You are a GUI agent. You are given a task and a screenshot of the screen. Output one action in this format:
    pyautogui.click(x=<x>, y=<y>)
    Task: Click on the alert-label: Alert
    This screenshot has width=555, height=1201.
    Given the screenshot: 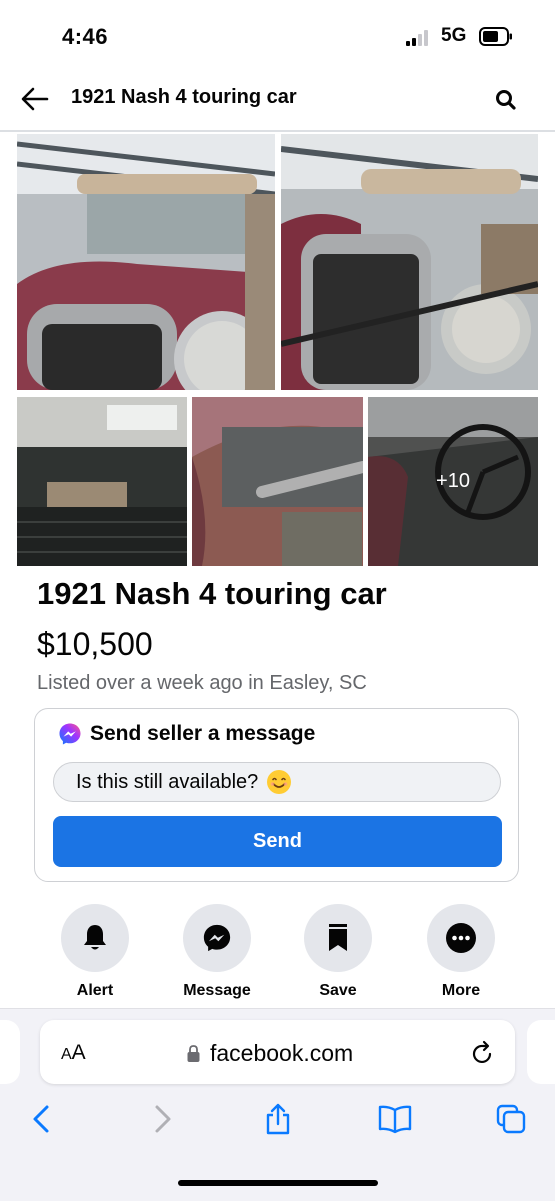 What is the action you would take?
    pyautogui.click(x=95, y=990)
    